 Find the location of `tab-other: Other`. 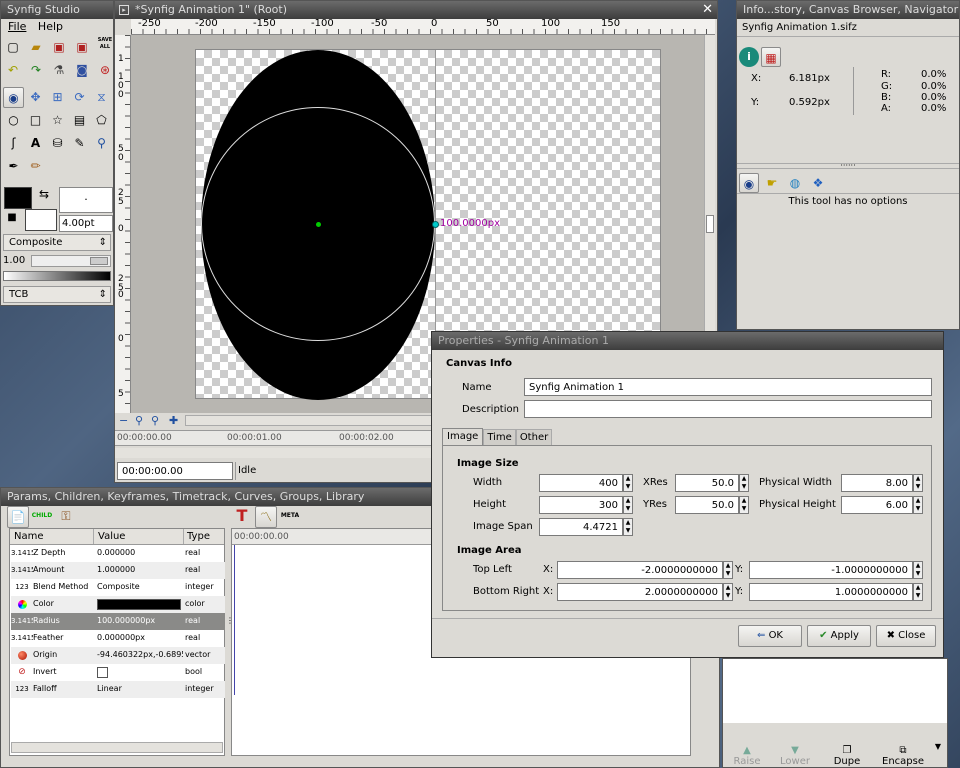

tab-other: Other is located at coordinates (534, 437).